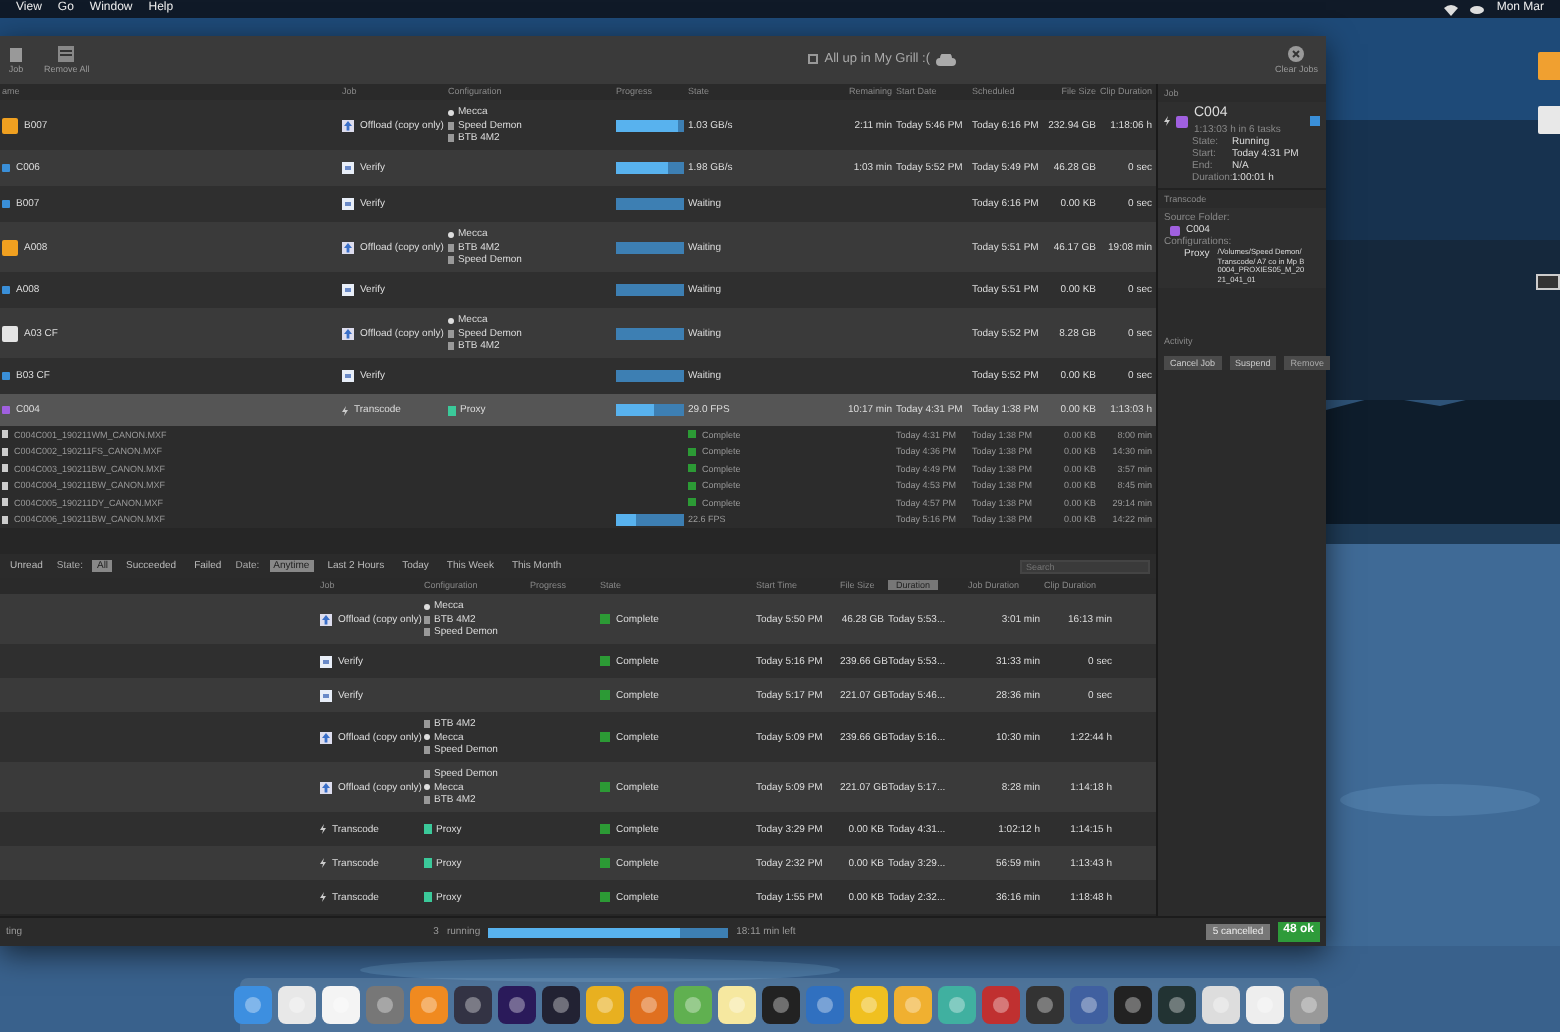  What do you see at coordinates (1296, 53) in the screenshot?
I see `close-icon` at bounding box center [1296, 53].